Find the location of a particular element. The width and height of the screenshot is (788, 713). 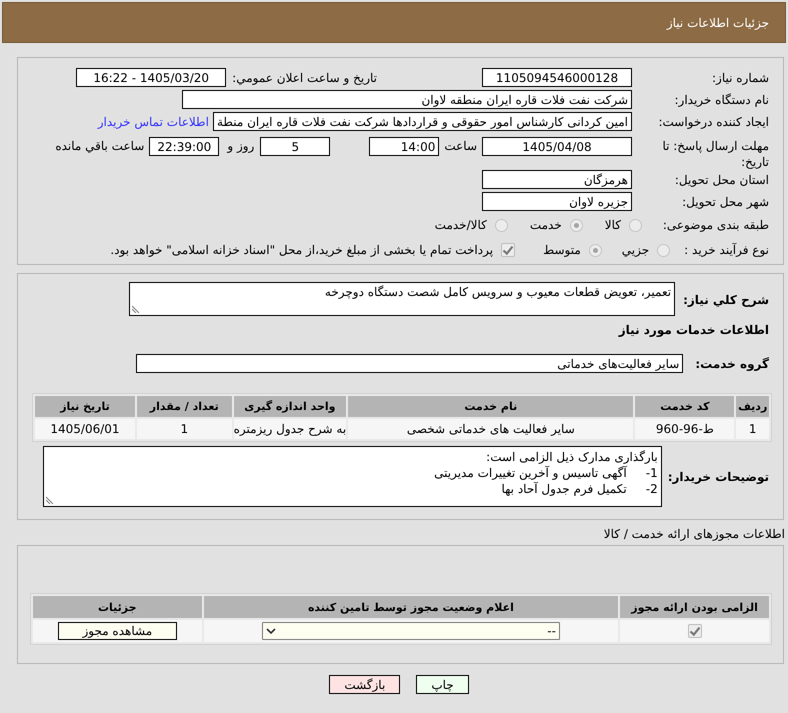

chevron-down-icon is located at coordinates (271, 631).